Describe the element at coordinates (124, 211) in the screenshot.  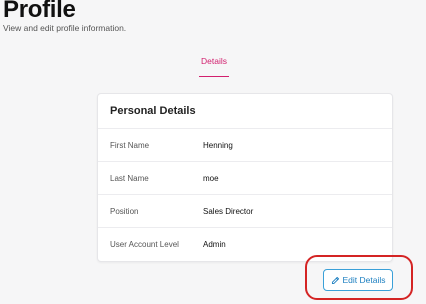
I see `detail-label: Position` at that location.